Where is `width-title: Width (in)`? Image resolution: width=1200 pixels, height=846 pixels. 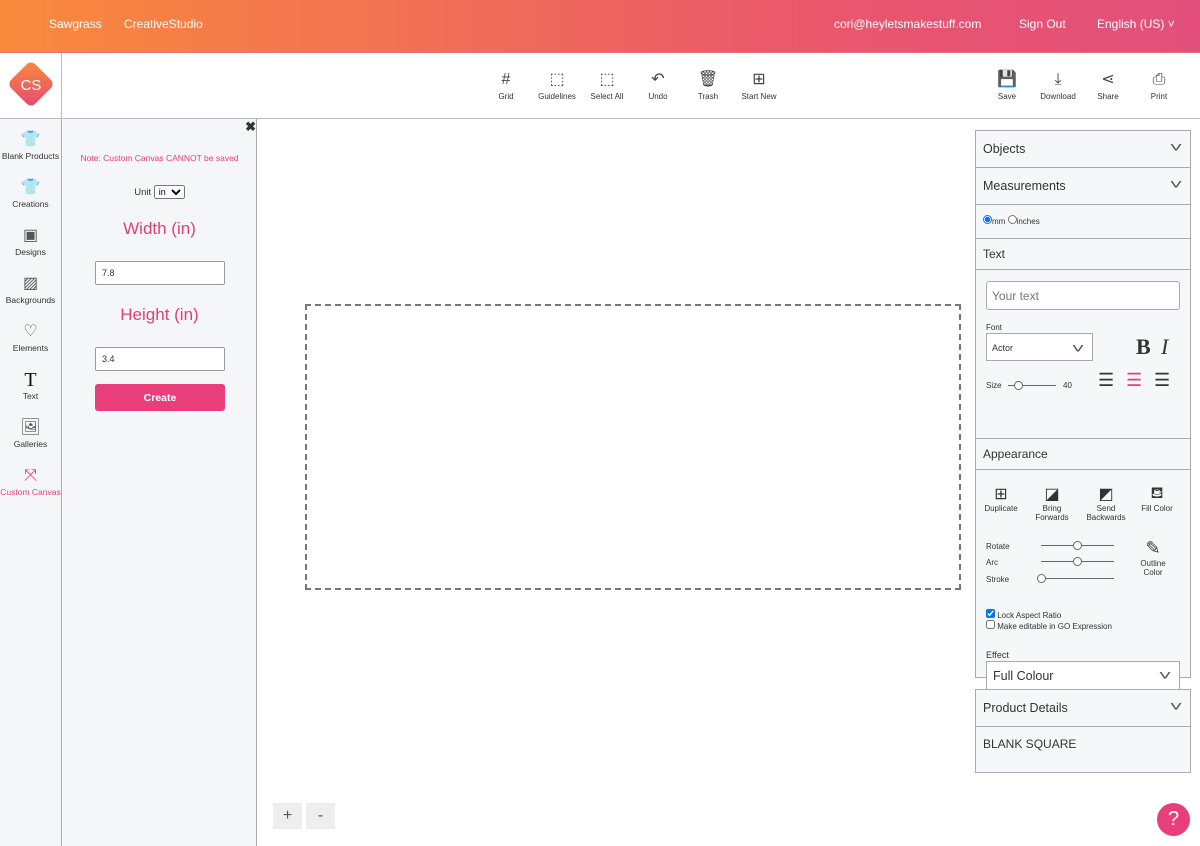
width-title: Width (in) is located at coordinates (159, 228).